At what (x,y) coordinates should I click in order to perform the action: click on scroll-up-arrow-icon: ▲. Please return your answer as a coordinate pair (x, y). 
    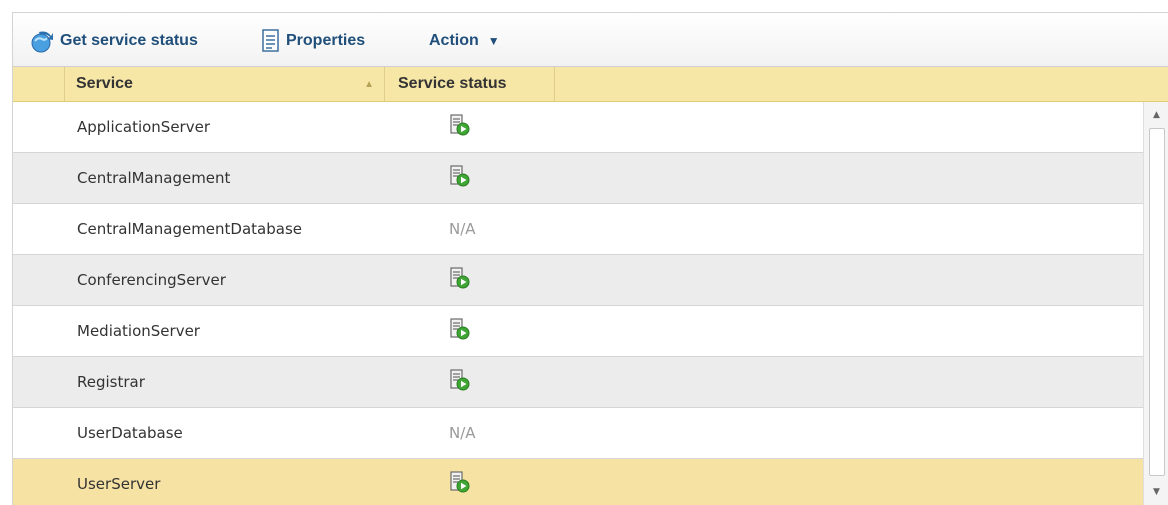
    Looking at the image, I should click on (1156, 115).